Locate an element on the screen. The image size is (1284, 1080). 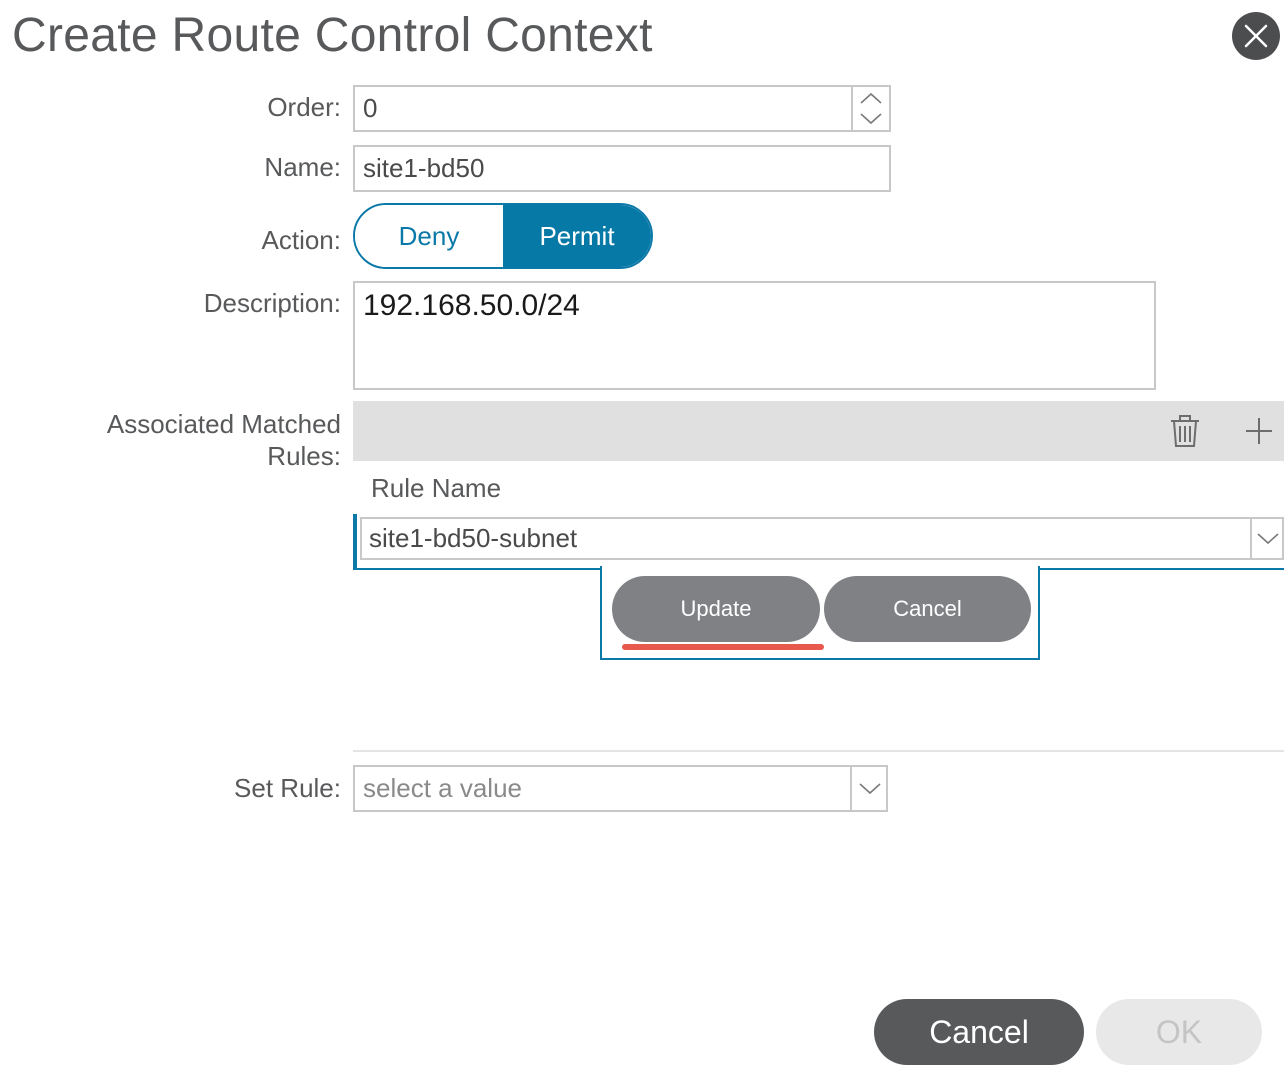
rule-name-column-header: Rule Name is located at coordinates (436, 488).